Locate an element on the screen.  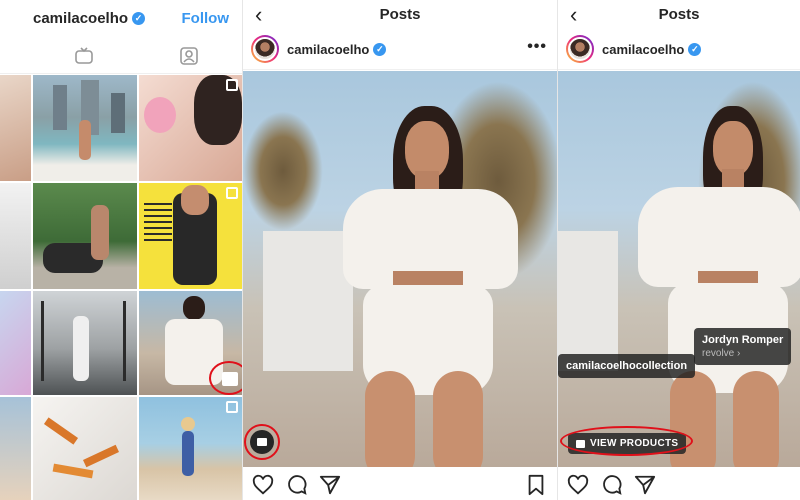
post-header: camilacoelho ✓ is located at coordinates (679, 50).